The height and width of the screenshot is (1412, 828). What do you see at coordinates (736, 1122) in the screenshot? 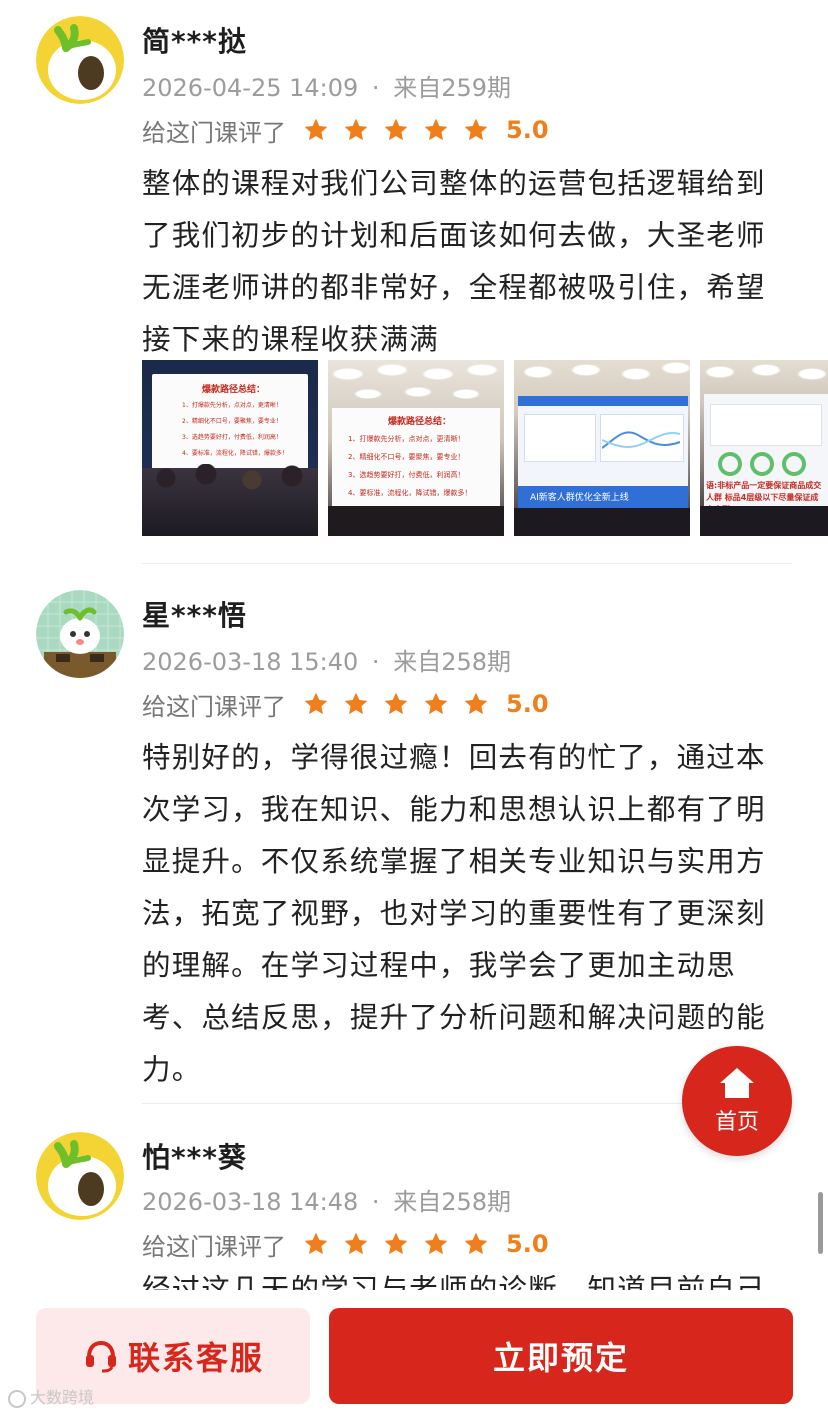
I see `home-float-label: 首页` at bounding box center [736, 1122].